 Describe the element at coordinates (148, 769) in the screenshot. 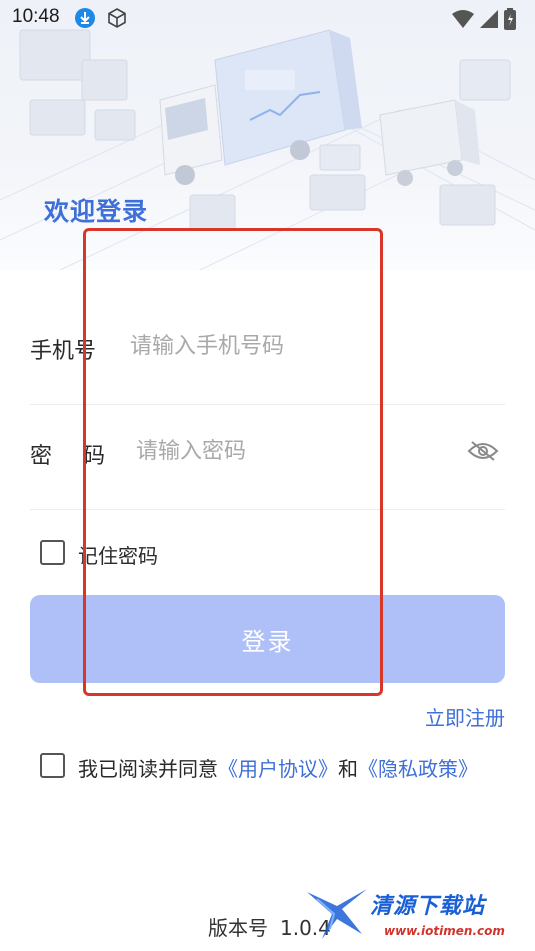

I see `agreement-prefix: 我已阅读并同意` at that location.